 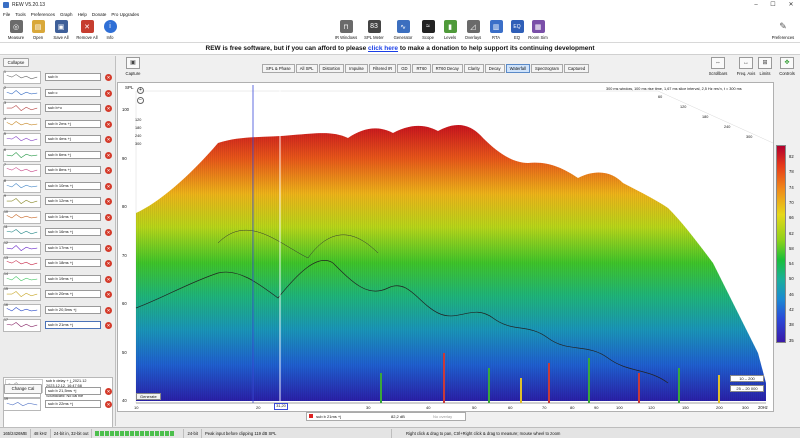 I want to click on tab-rt60: RT60, so click(x=421, y=68).